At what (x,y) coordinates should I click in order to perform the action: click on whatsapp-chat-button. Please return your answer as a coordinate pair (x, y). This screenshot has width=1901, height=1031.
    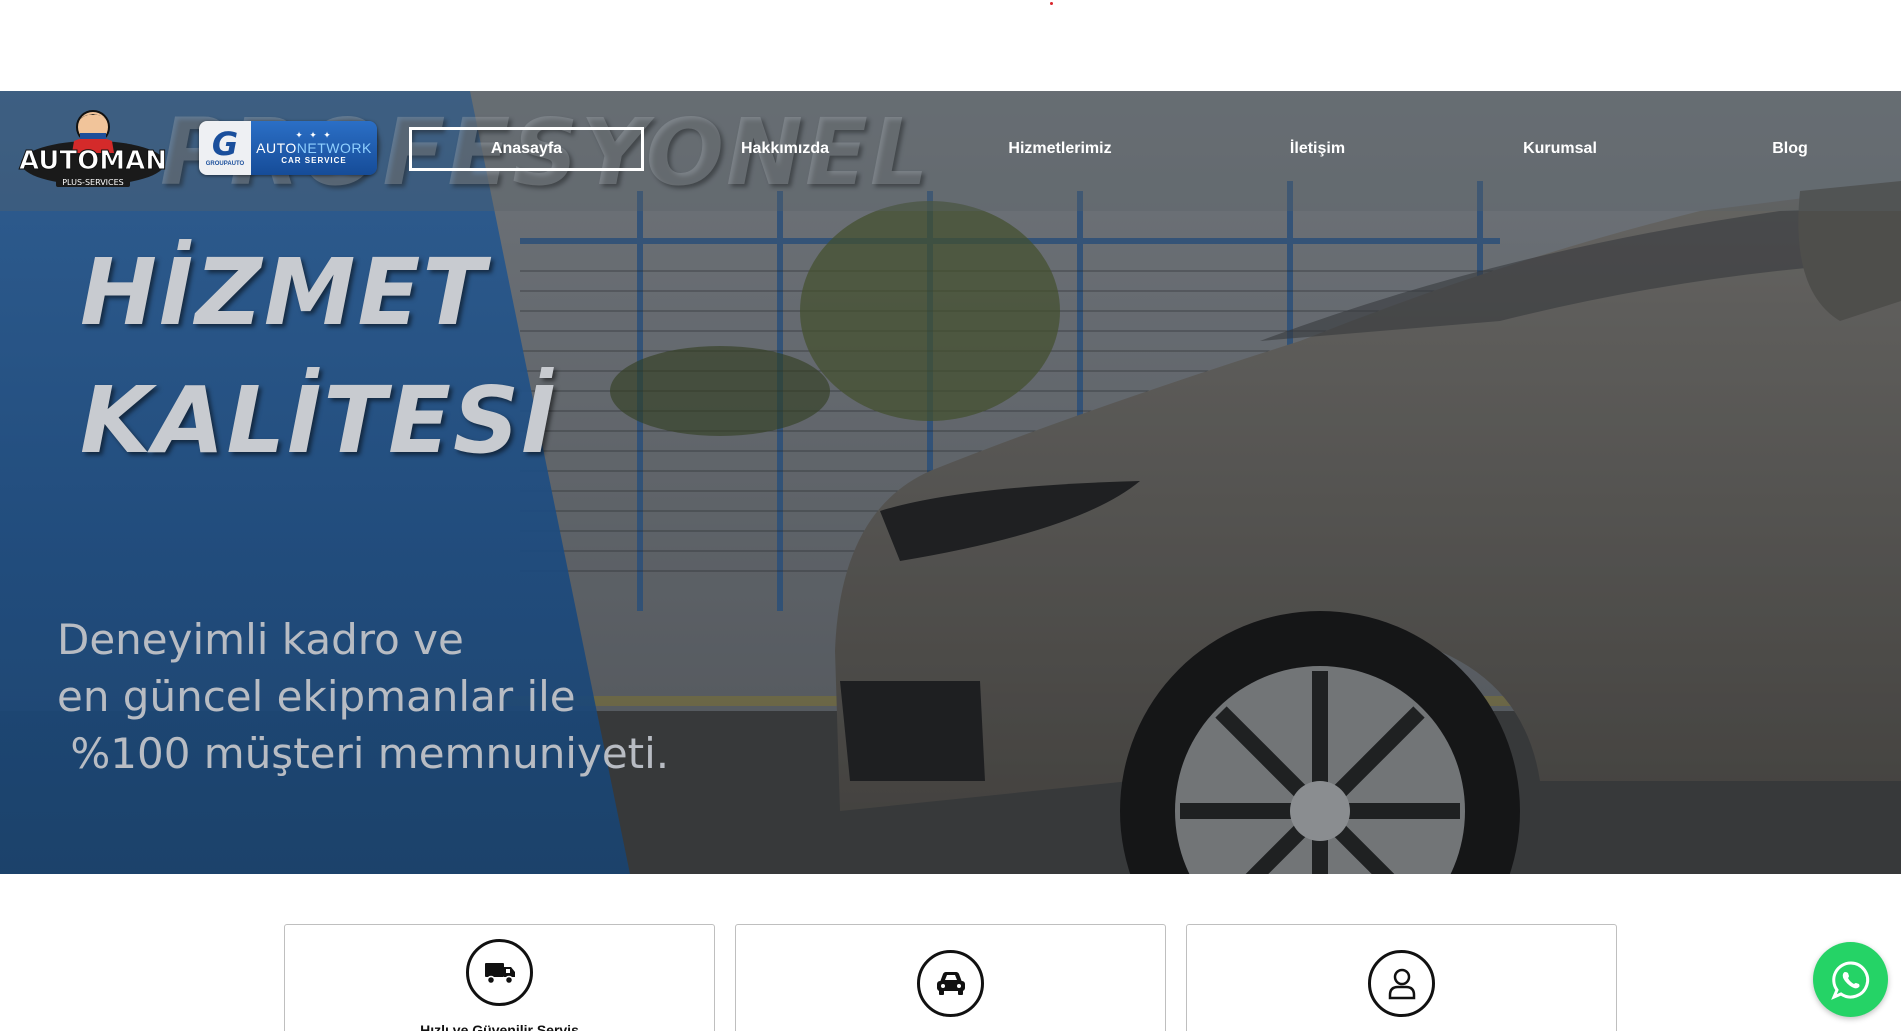
    Looking at the image, I should click on (1850, 979).